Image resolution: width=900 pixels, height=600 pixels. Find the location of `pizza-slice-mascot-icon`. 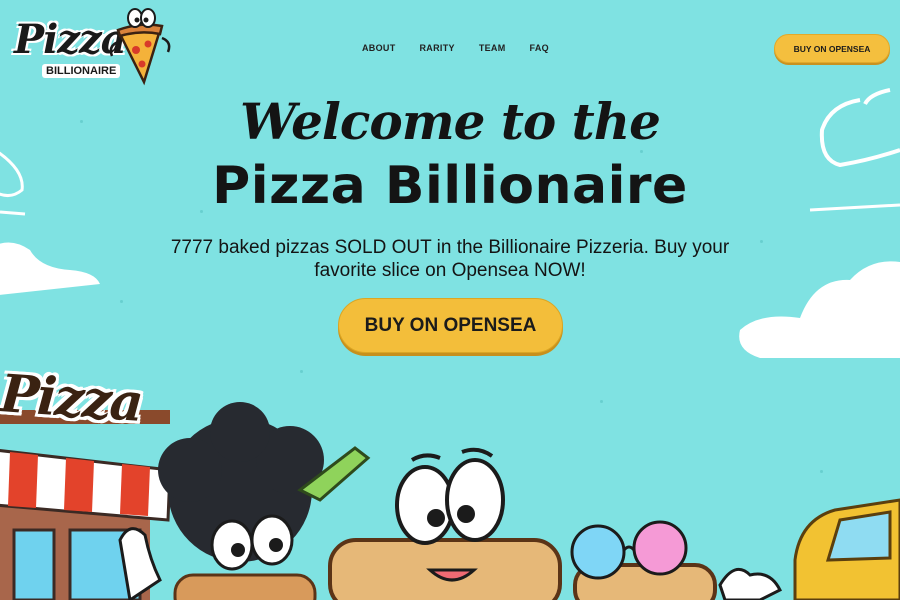

pizza-slice-mascot-icon is located at coordinates (140, 47).